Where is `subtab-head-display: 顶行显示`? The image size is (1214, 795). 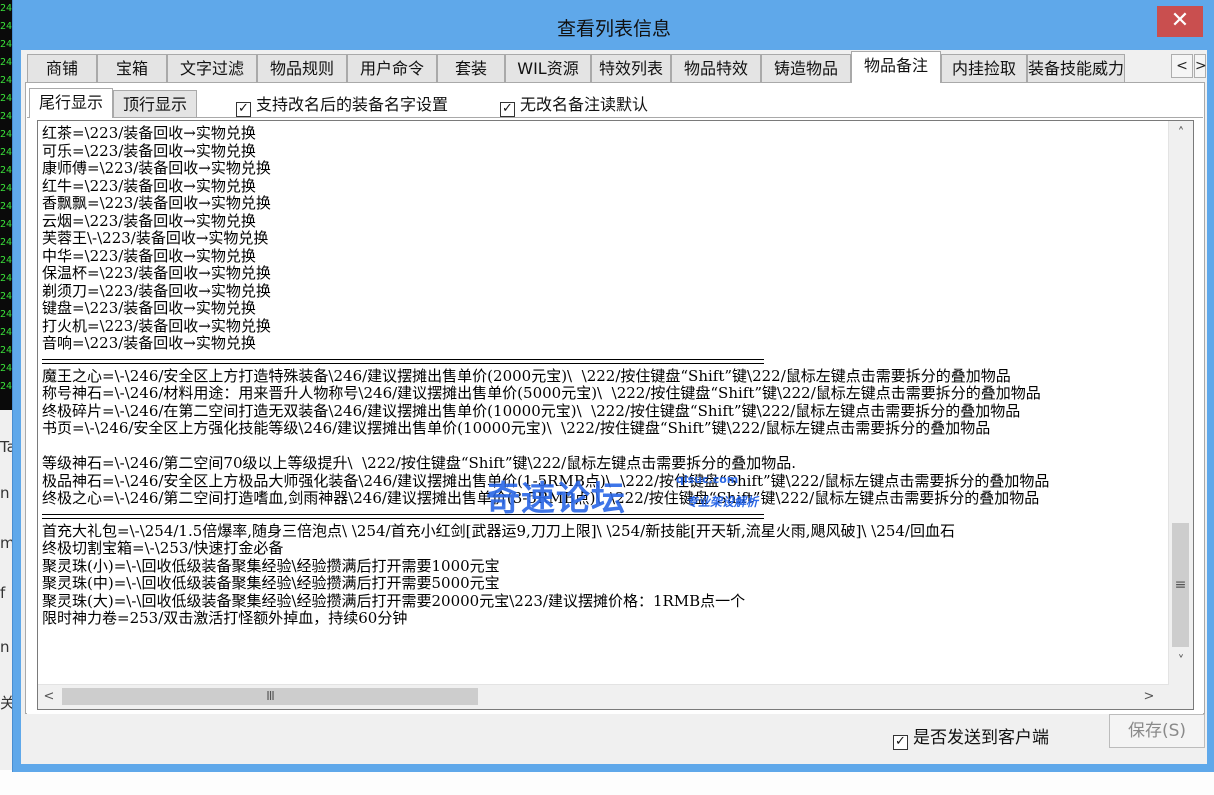 subtab-head-display: 顶行显示 is located at coordinates (155, 103).